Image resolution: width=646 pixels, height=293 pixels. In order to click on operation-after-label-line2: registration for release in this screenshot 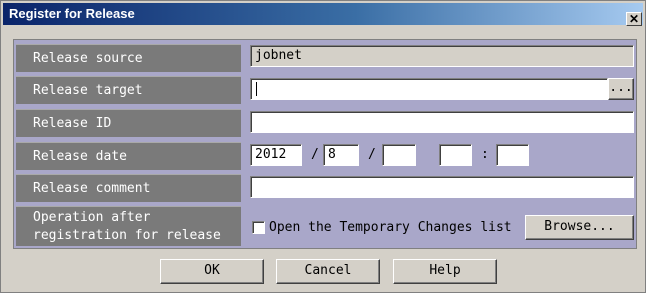, I will do `click(127, 235)`.